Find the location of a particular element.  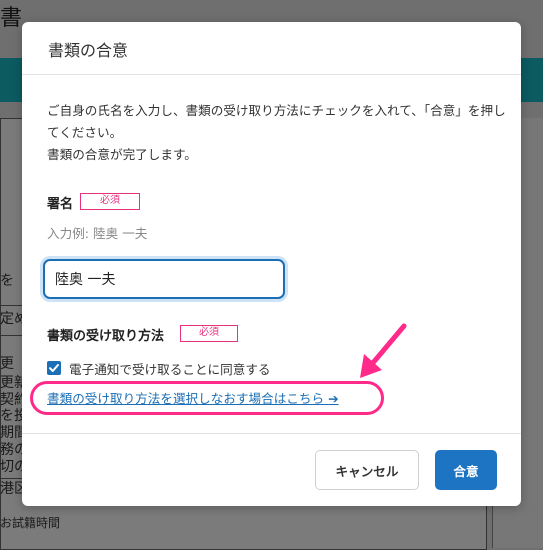

arrow-right-icon: ➔ is located at coordinates (333, 398).